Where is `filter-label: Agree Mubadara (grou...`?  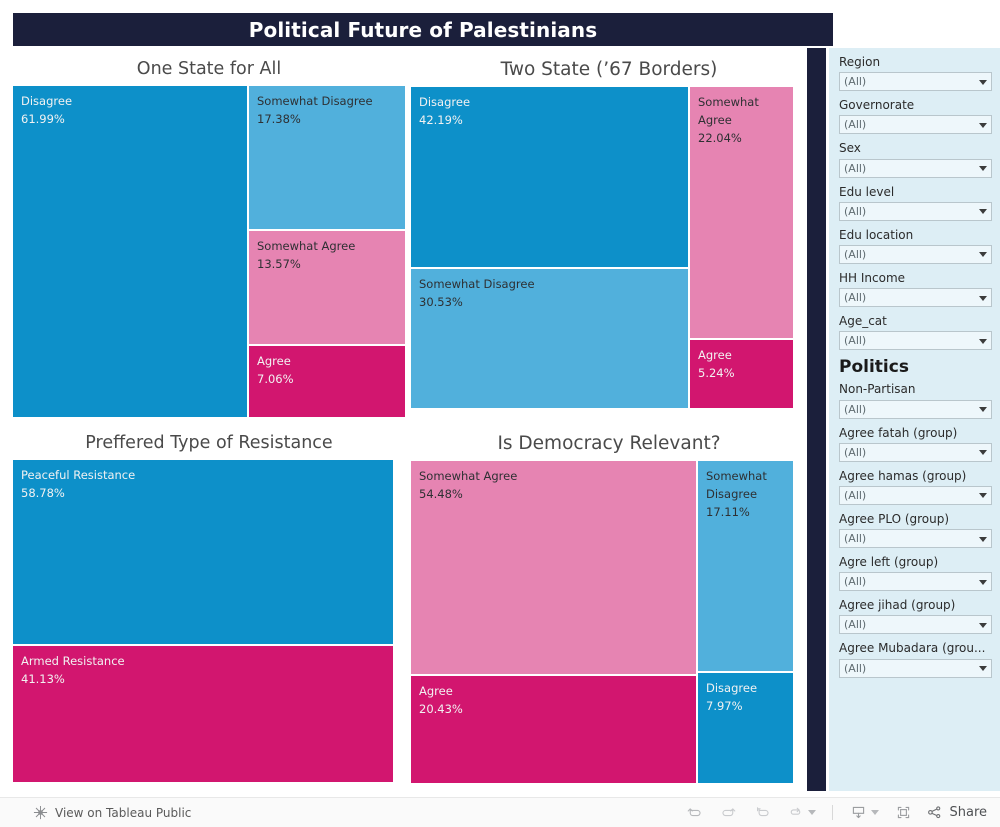
filter-label: Agree Mubadara (grou... is located at coordinates (912, 648).